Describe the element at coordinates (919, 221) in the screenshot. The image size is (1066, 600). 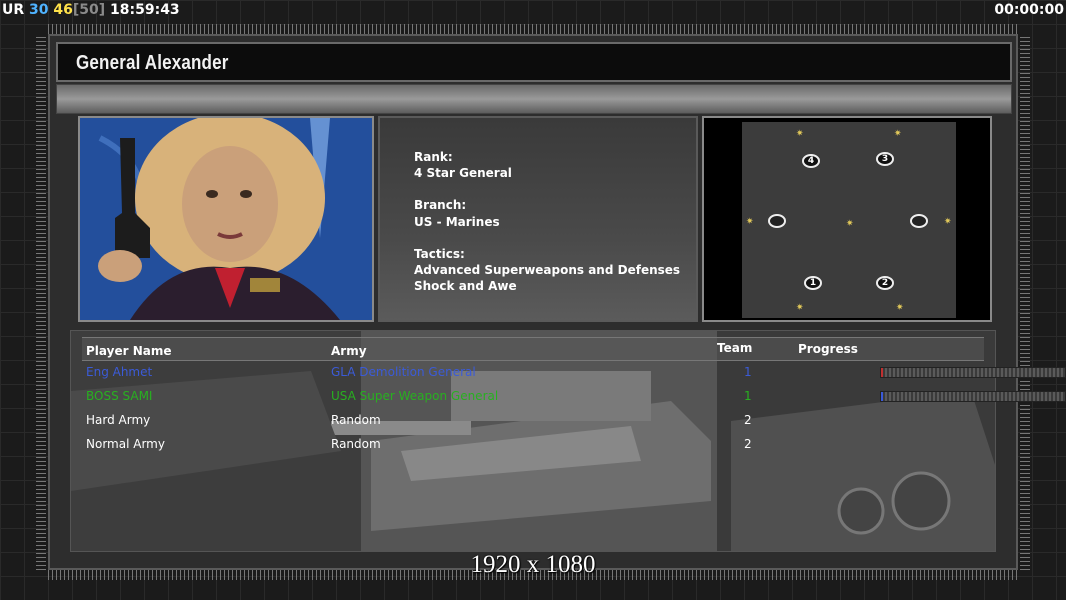
I see `spawn-marker-empty-east` at that location.